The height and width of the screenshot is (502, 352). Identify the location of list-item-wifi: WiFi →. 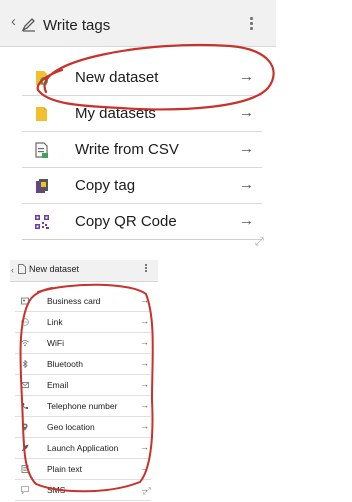
(83, 344).